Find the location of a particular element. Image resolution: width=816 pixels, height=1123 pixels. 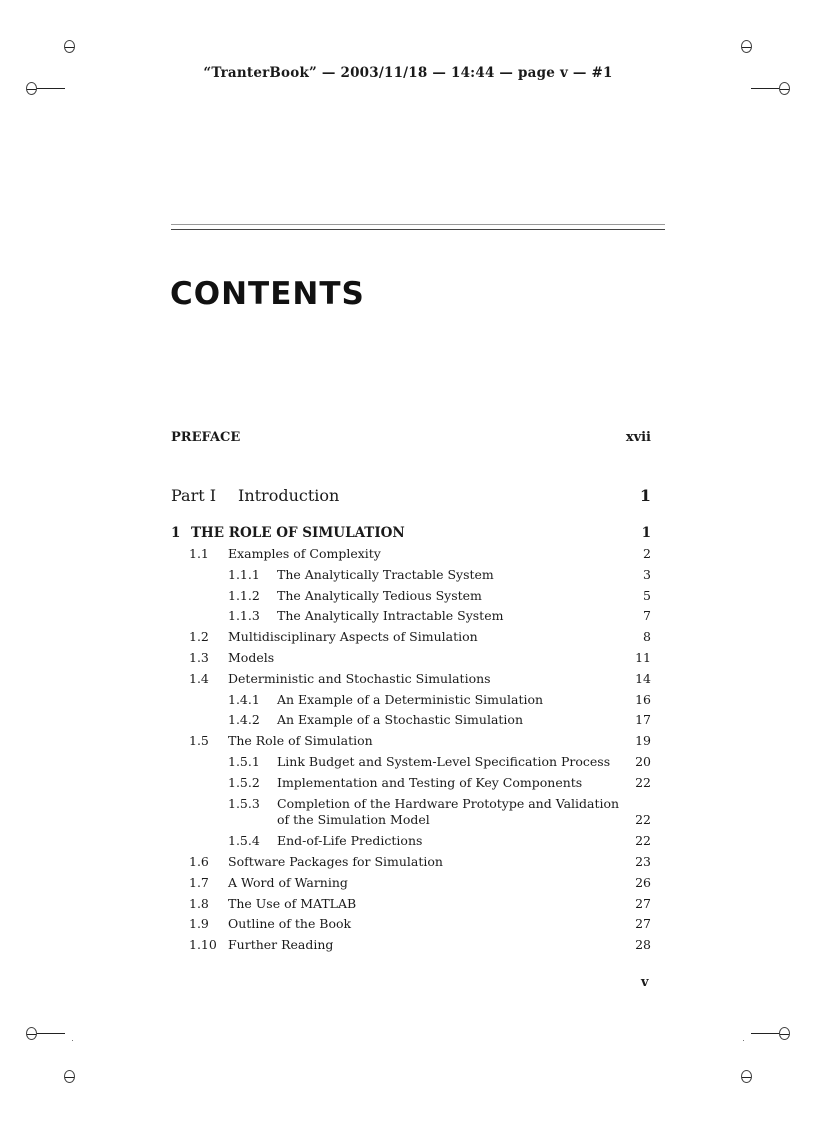

toc-entry: 1.1.1 The Analytically Tractable System 3 is located at coordinates (411, 575).